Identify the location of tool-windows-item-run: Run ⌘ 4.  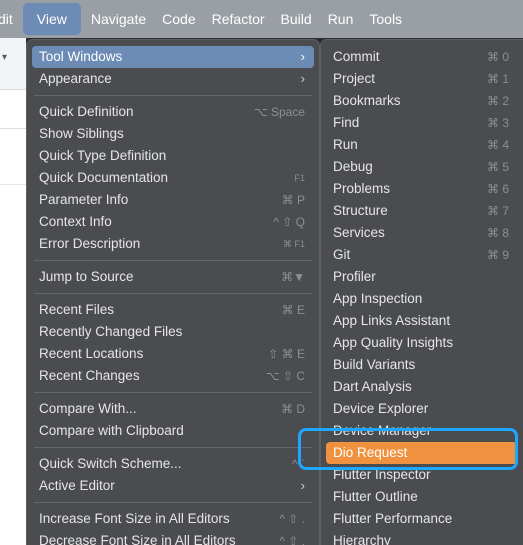
(422, 145).